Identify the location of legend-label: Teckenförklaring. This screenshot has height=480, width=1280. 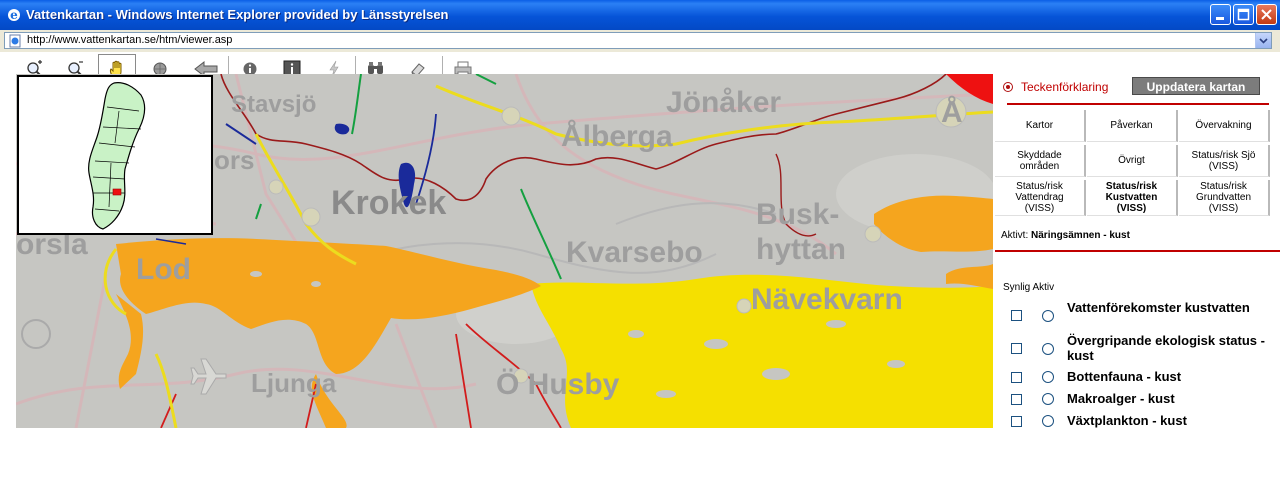
(1065, 87).